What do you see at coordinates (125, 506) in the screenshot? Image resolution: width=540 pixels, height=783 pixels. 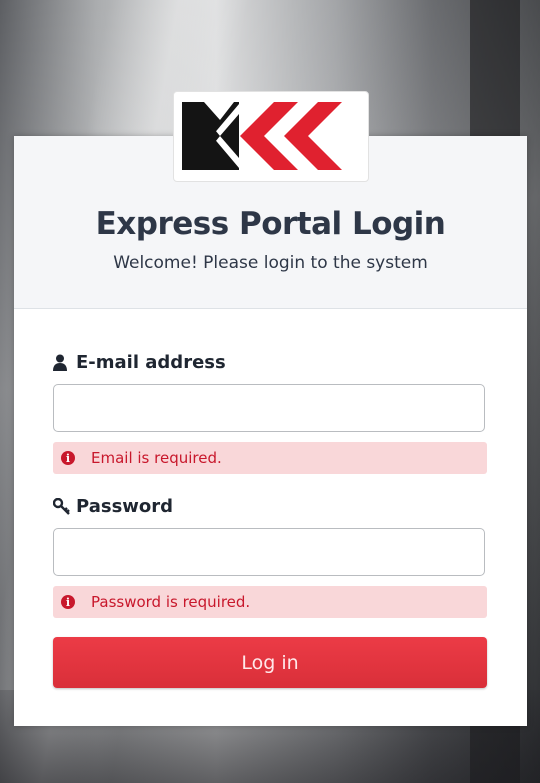 I see `password-label-text: Password` at bounding box center [125, 506].